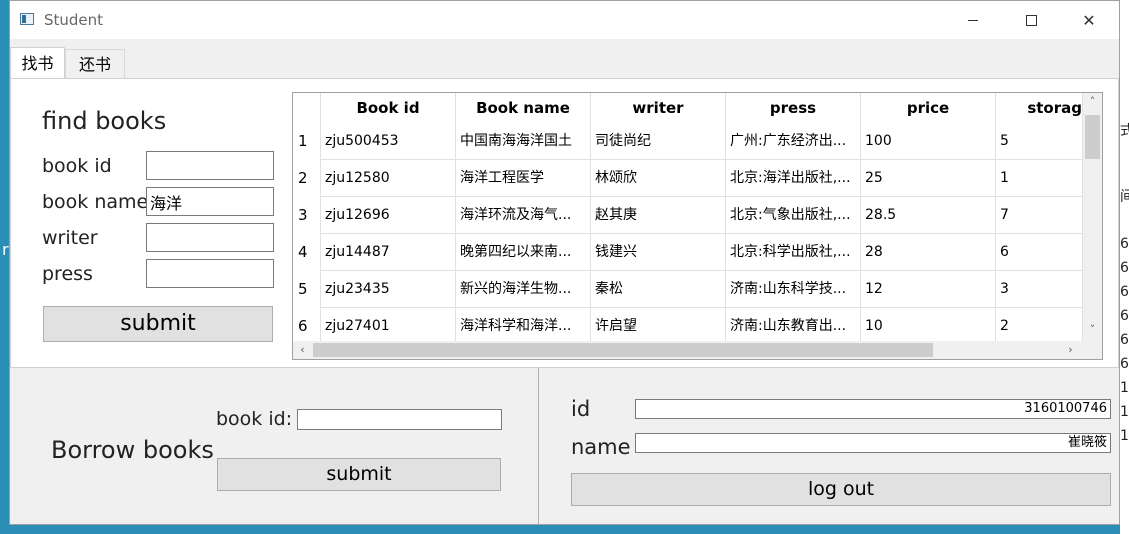 Image resolution: width=1129 pixels, height=534 pixels. What do you see at coordinates (1092, 217) in the screenshot?
I see `vertical-scrollbar: ˄ ˅` at bounding box center [1092, 217].